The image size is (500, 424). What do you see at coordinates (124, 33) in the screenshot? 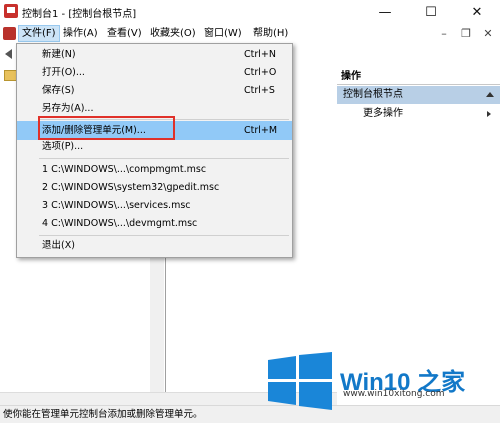
I see `menu-view: 查看(V)` at bounding box center [124, 33].